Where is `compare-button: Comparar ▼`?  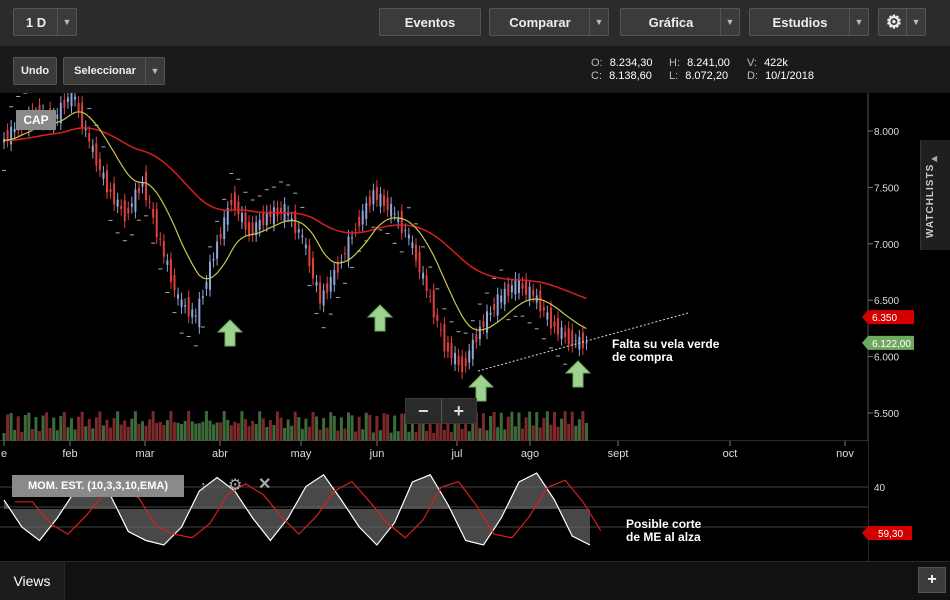 compare-button: Comparar ▼ is located at coordinates (549, 22).